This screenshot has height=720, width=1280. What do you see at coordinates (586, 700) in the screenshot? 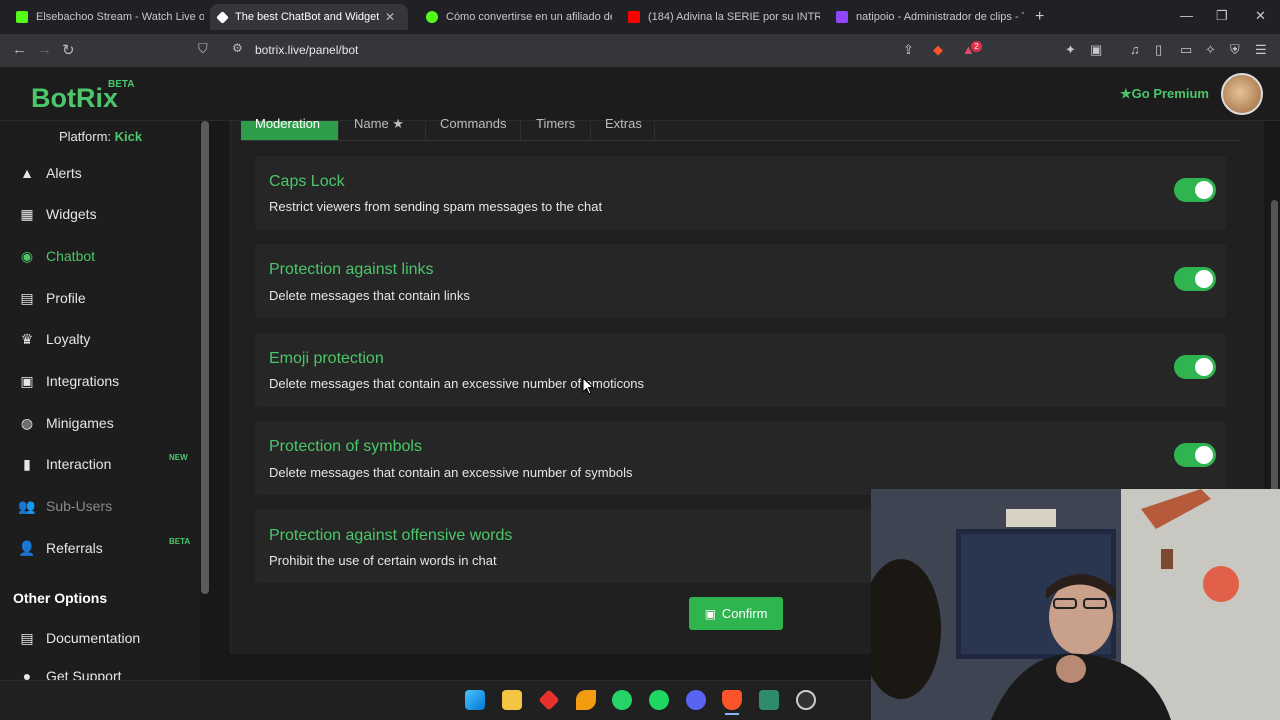
I see `app-orange-icon` at bounding box center [586, 700].